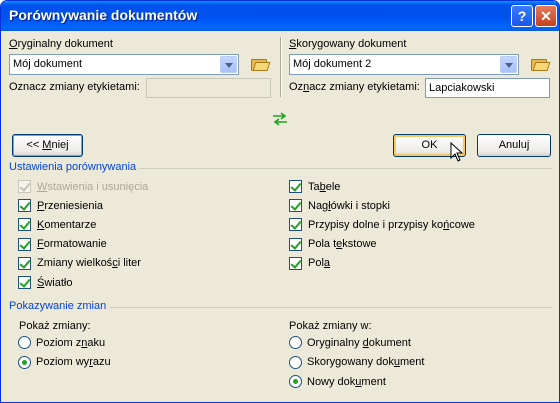 The width and height of the screenshot is (560, 403). I want to click on checkbox-label: Wstawienia i usunięcia, so click(93, 186).